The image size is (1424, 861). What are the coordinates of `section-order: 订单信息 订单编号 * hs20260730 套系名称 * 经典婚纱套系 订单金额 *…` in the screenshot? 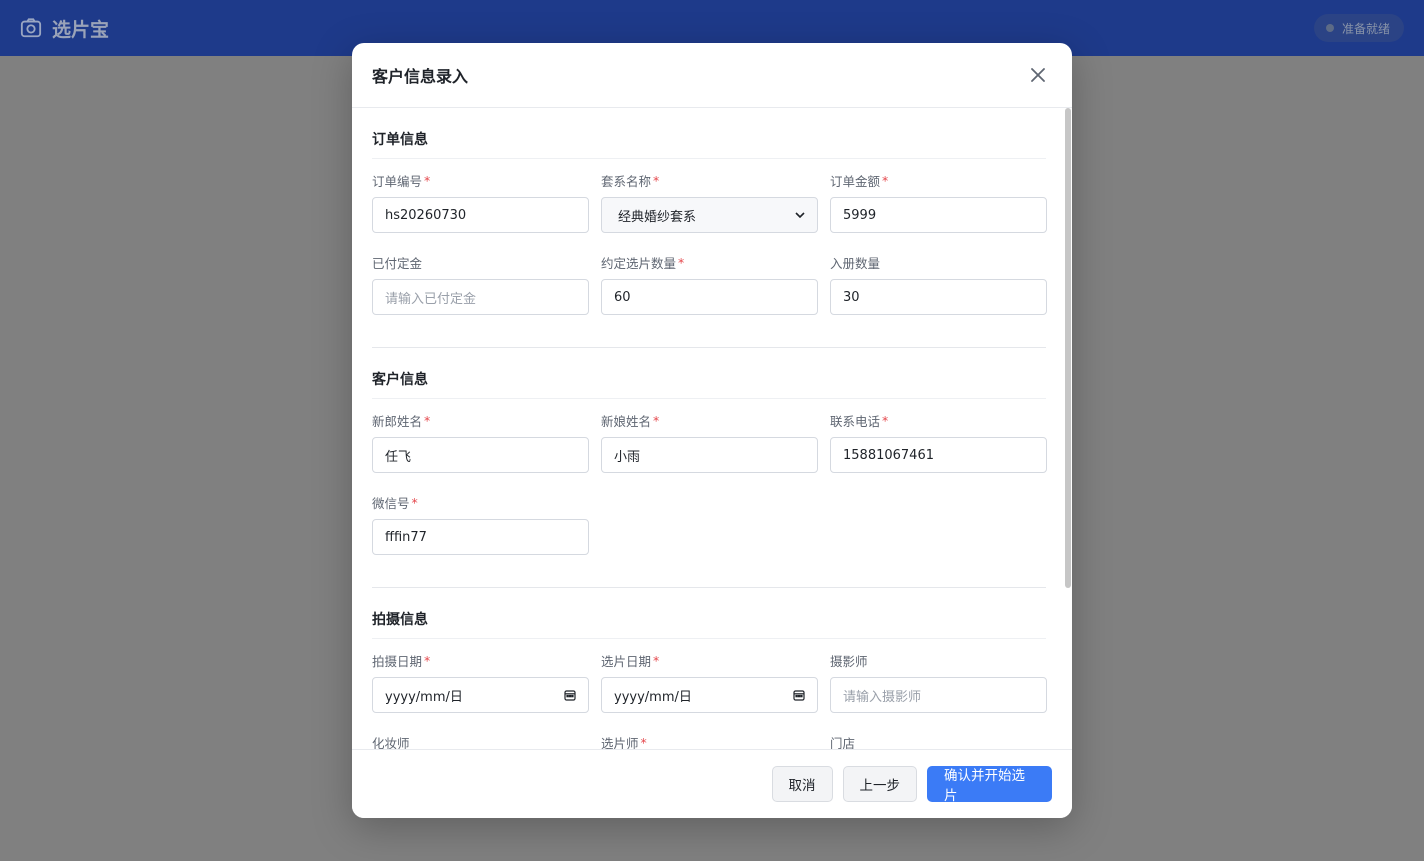 It's located at (709, 228).